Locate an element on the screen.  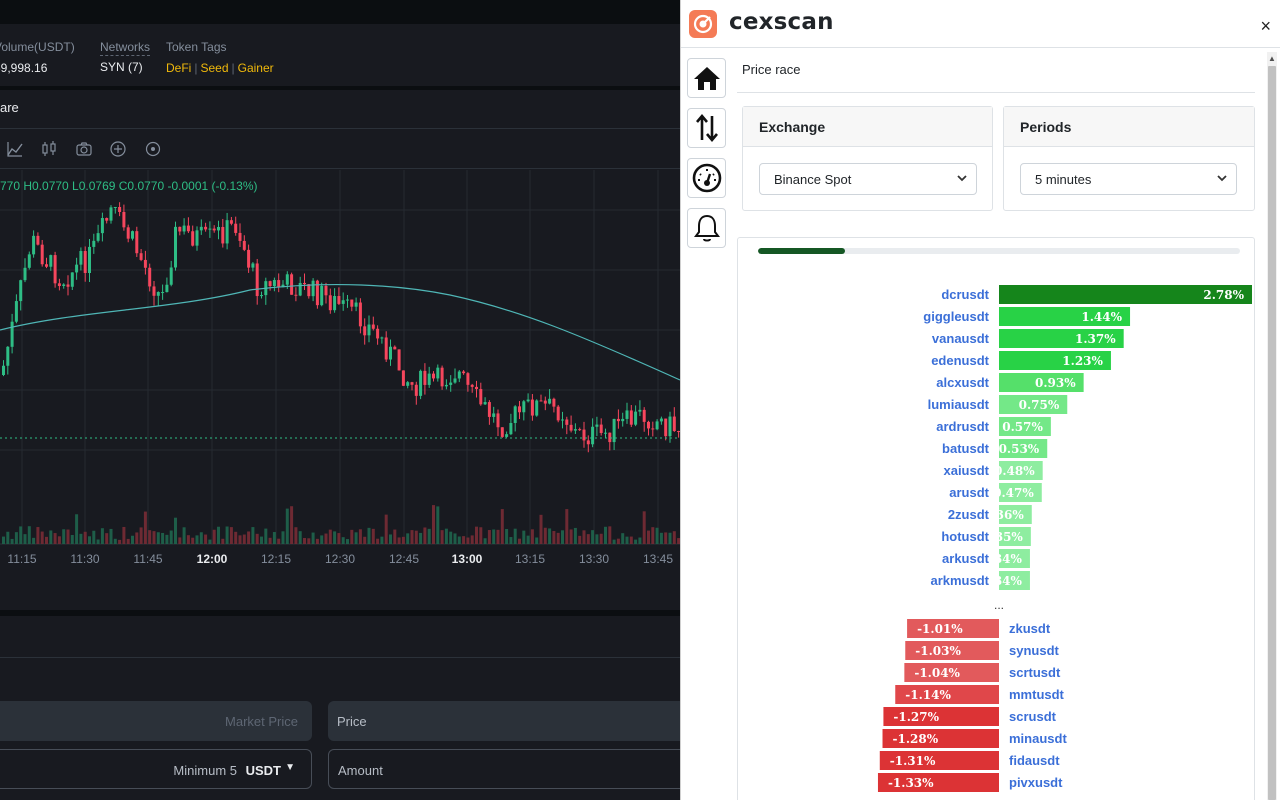
race-symbol: lumiausdt is located at coordinates (959, 404).